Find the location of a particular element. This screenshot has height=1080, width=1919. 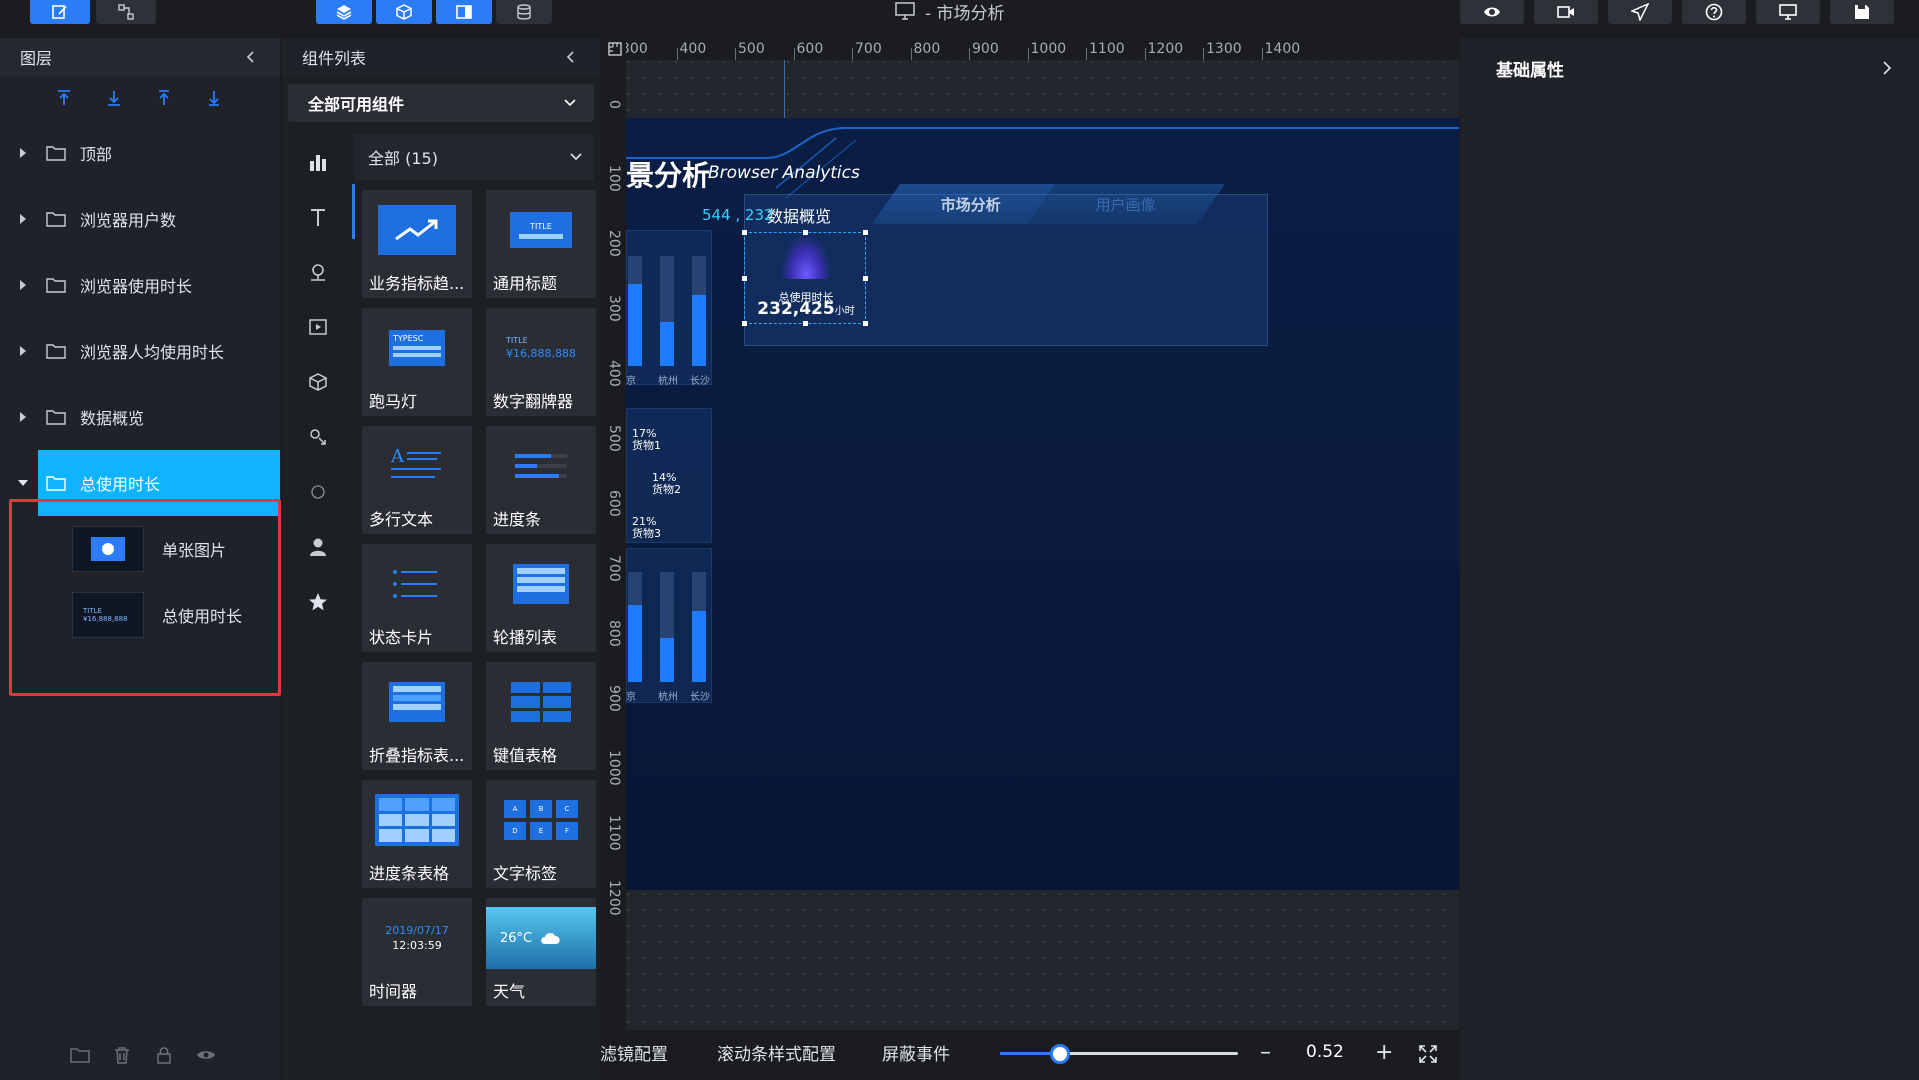

category-circle is located at coordinates (318, 491).